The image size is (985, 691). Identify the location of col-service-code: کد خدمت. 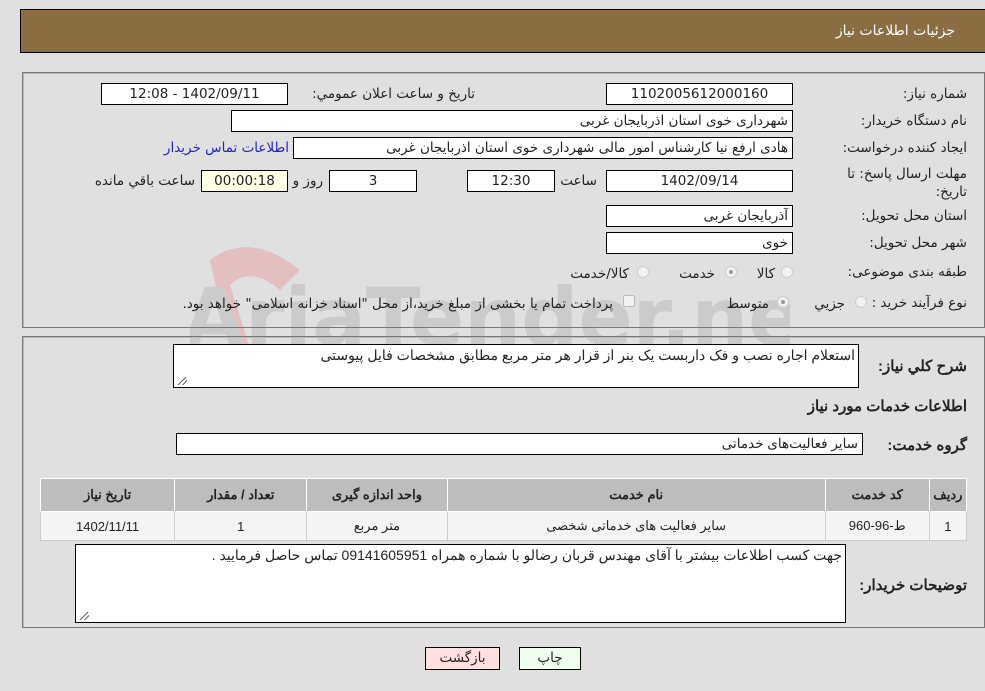
(877, 495).